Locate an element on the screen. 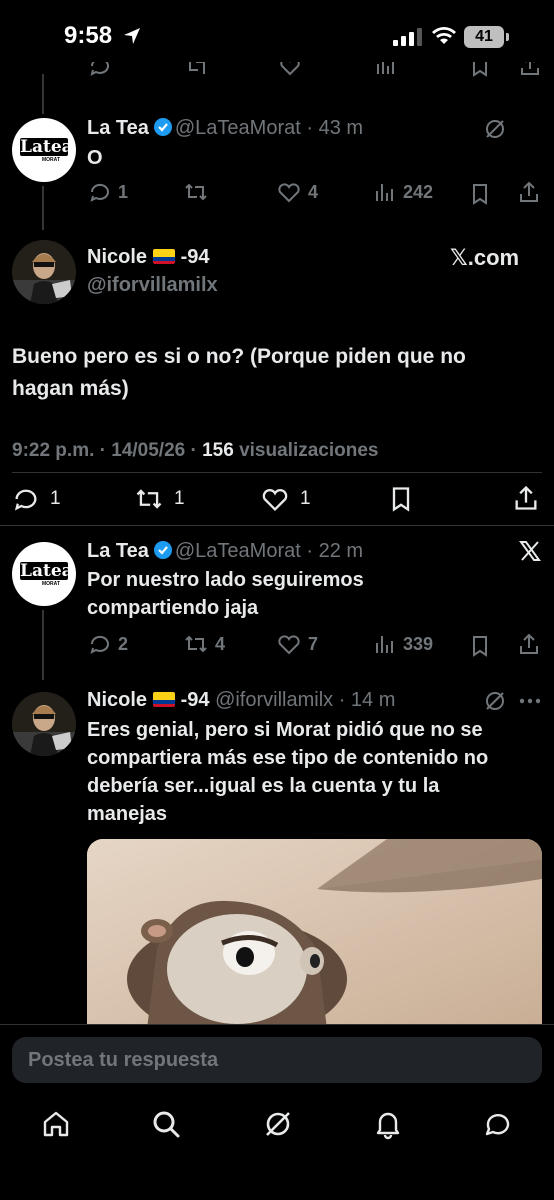 Image resolution: width=554 pixels, height=1200 pixels. status-time: 9:58 is located at coordinates (88, 35).